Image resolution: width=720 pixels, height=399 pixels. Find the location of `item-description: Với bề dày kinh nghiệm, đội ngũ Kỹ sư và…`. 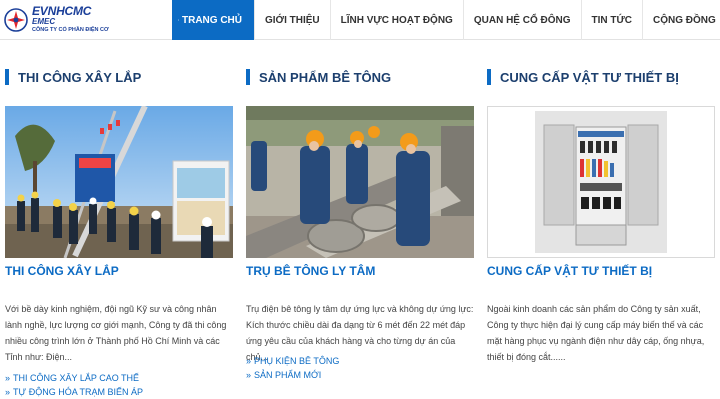

item-description: Với bề dày kinh nghiệm, đội ngũ Kỹ sư và… is located at coordinates (116, 333).